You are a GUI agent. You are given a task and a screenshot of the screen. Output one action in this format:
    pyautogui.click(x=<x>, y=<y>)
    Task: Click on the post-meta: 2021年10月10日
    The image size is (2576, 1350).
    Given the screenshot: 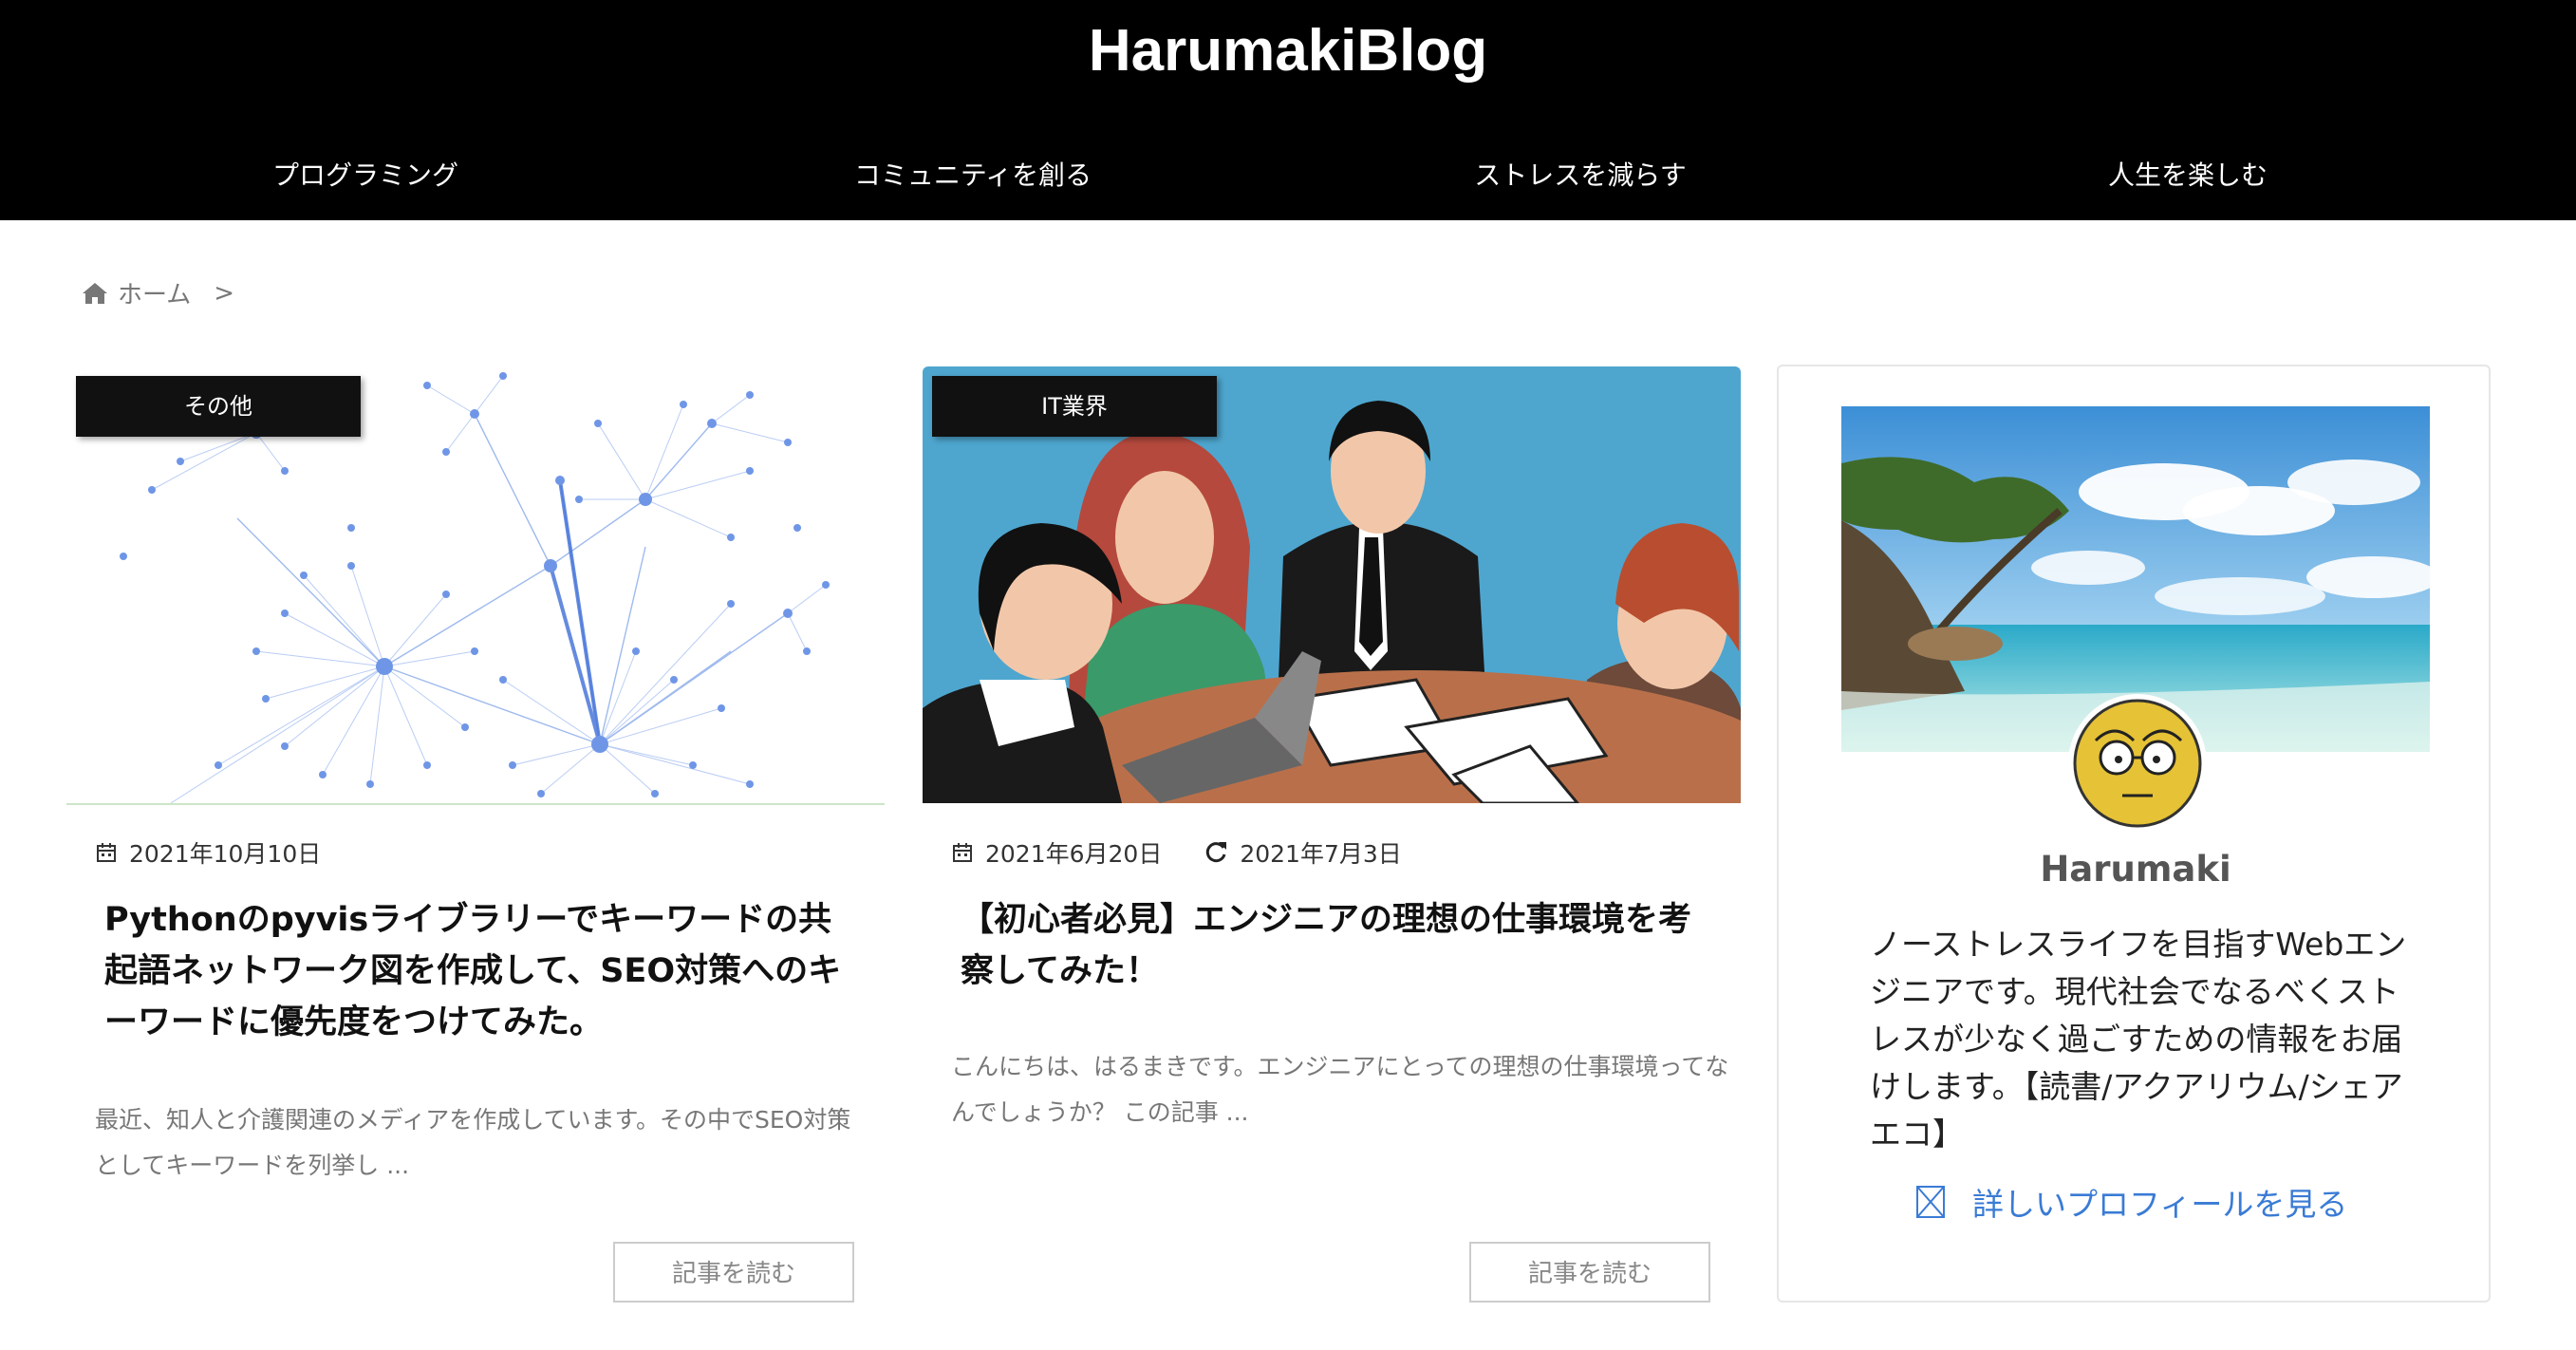 What is the action you would take?
    pyautogui.click(x=208, y=852)
    